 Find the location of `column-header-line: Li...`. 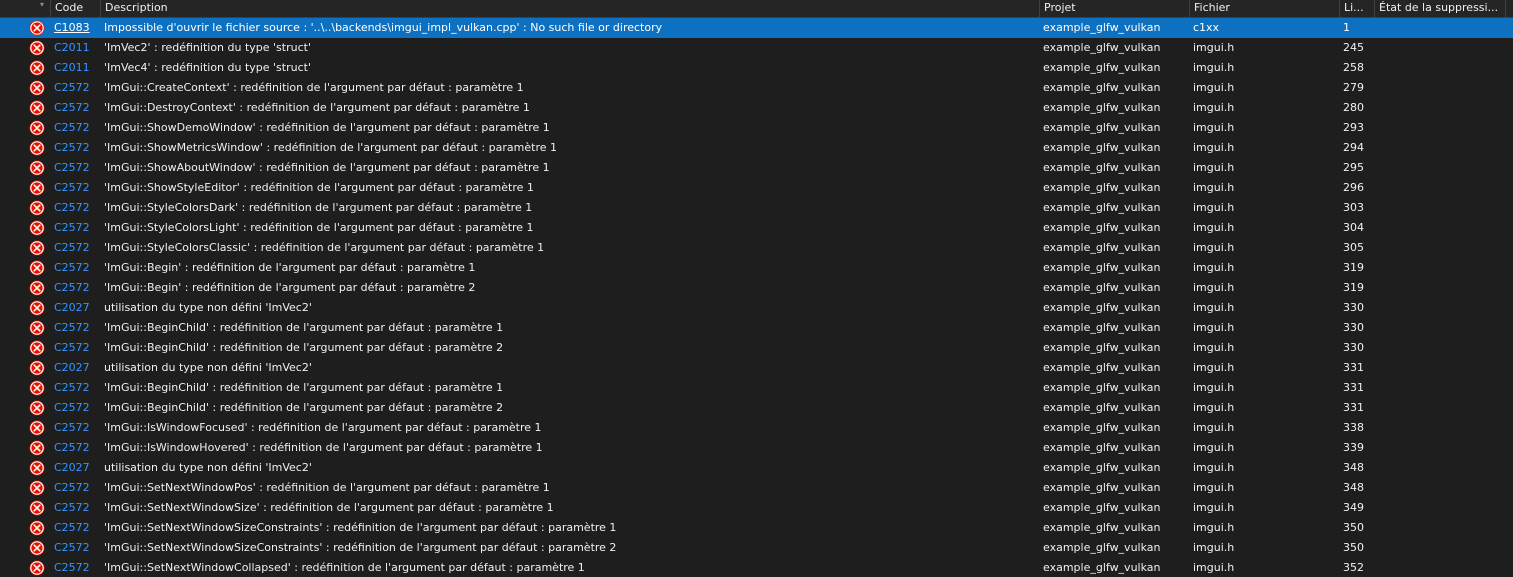

column-header-line: Li... is located at coordinates (1356, 8).